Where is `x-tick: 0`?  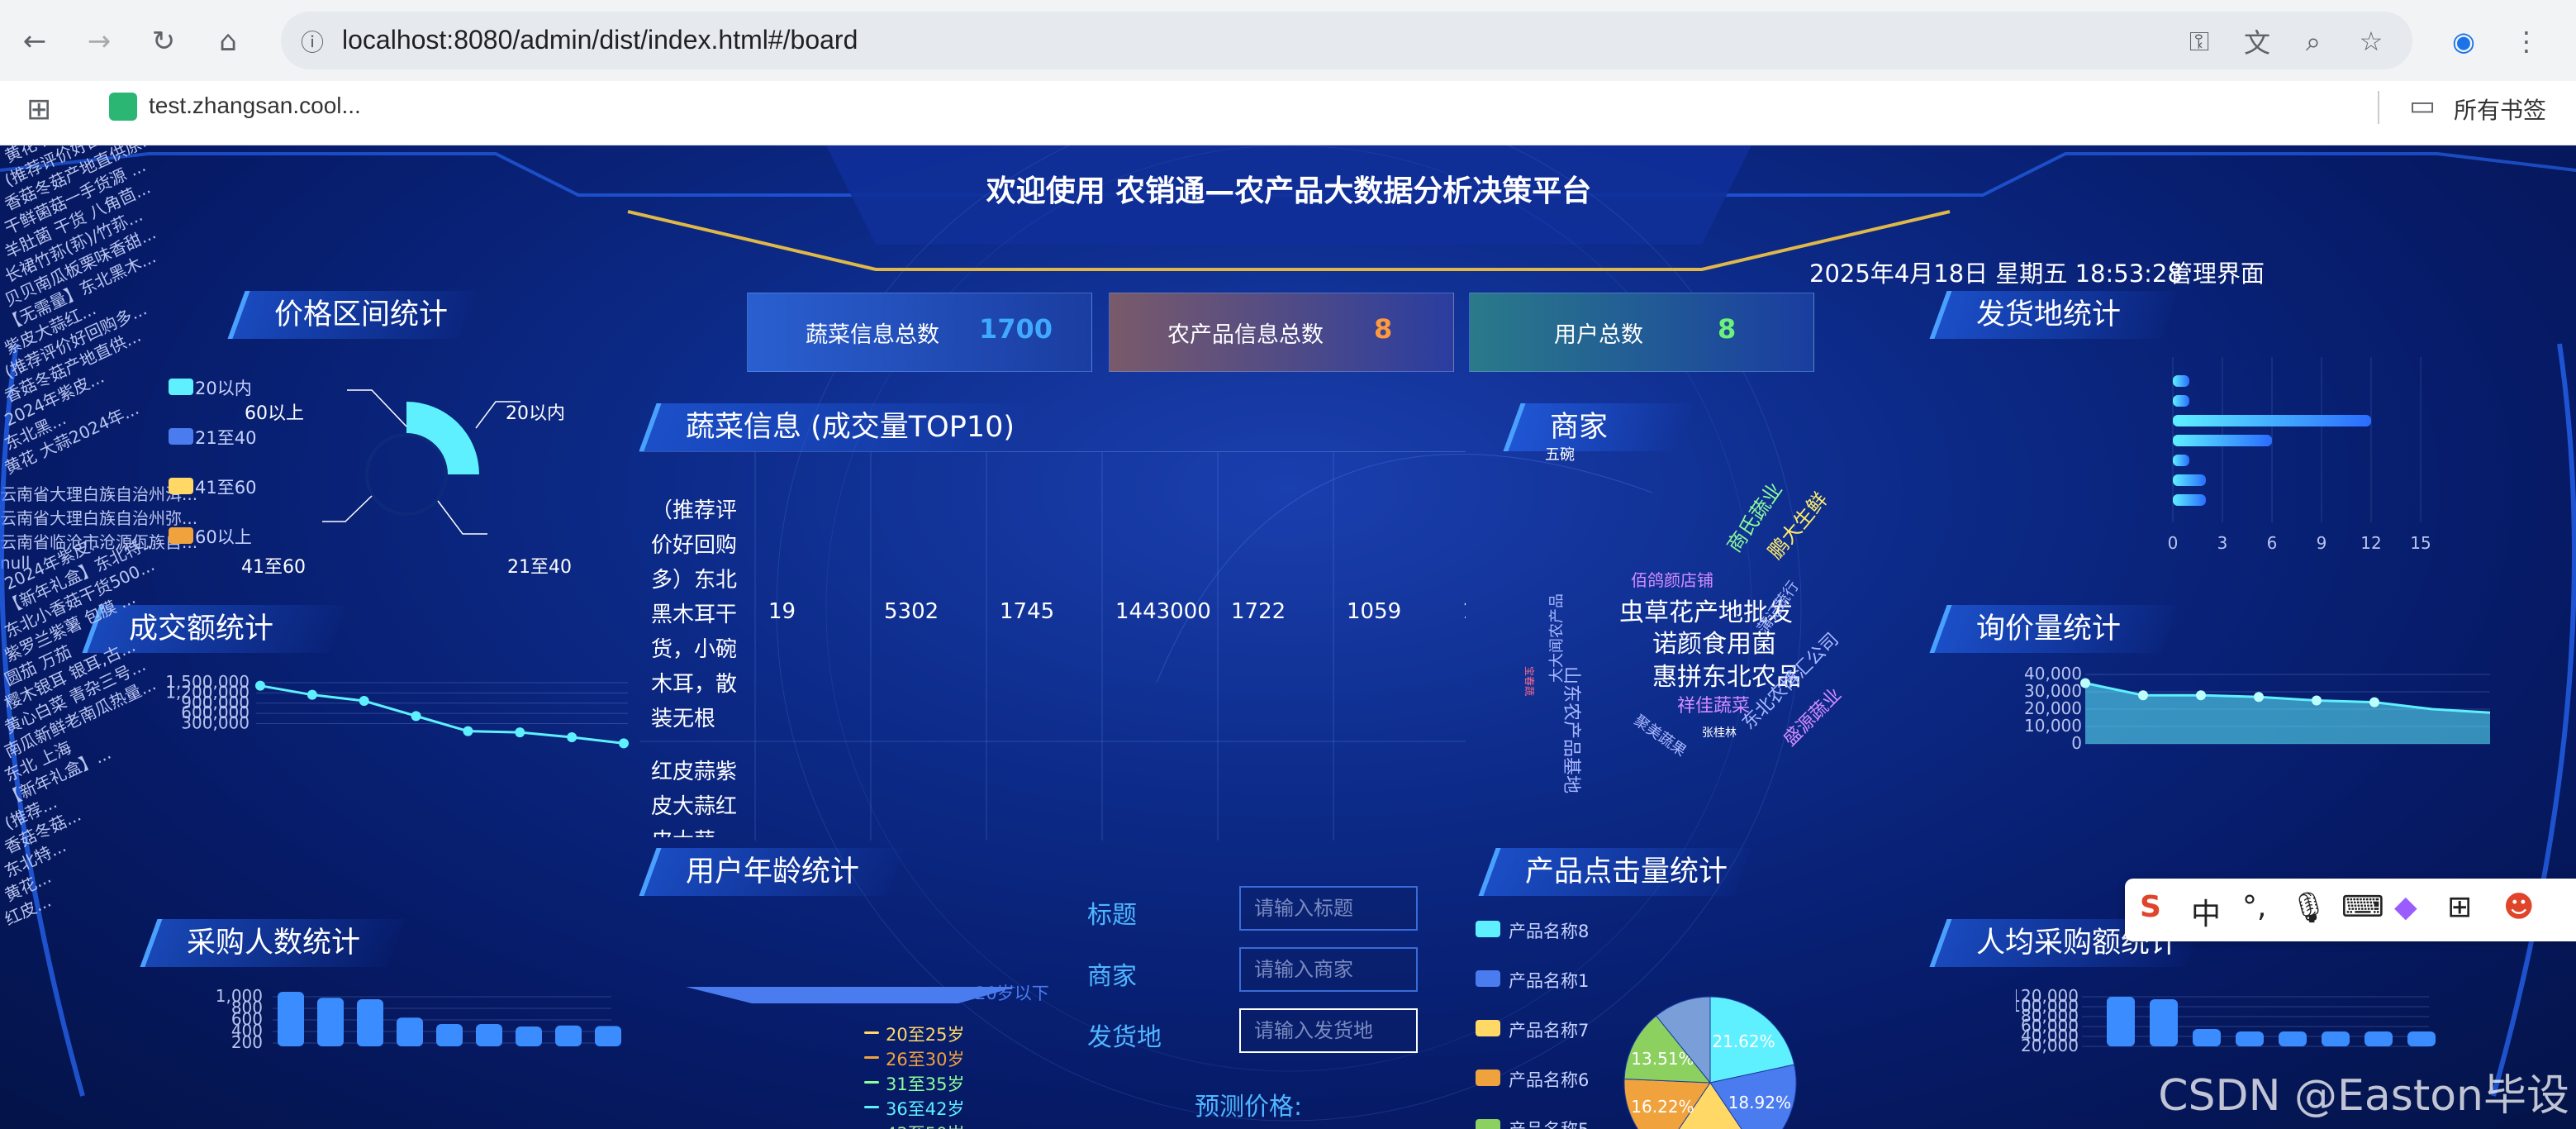 x-tick: 0 is located at coordinates (2173, 543).